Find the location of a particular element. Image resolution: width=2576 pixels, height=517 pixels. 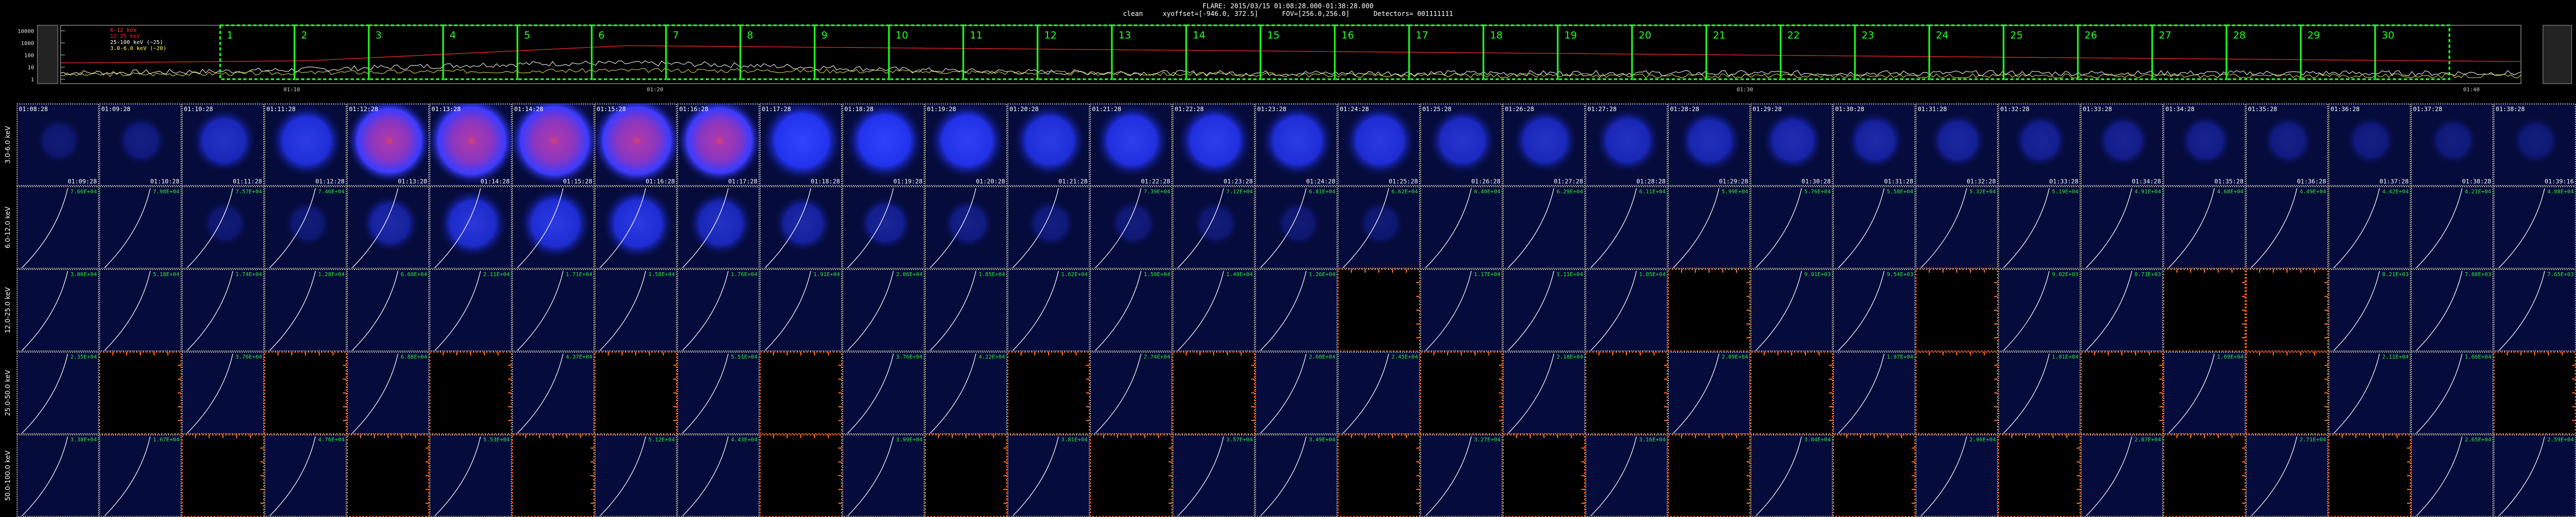

interval-start-time: 01:09:28 is located at coordinates (115, 110).